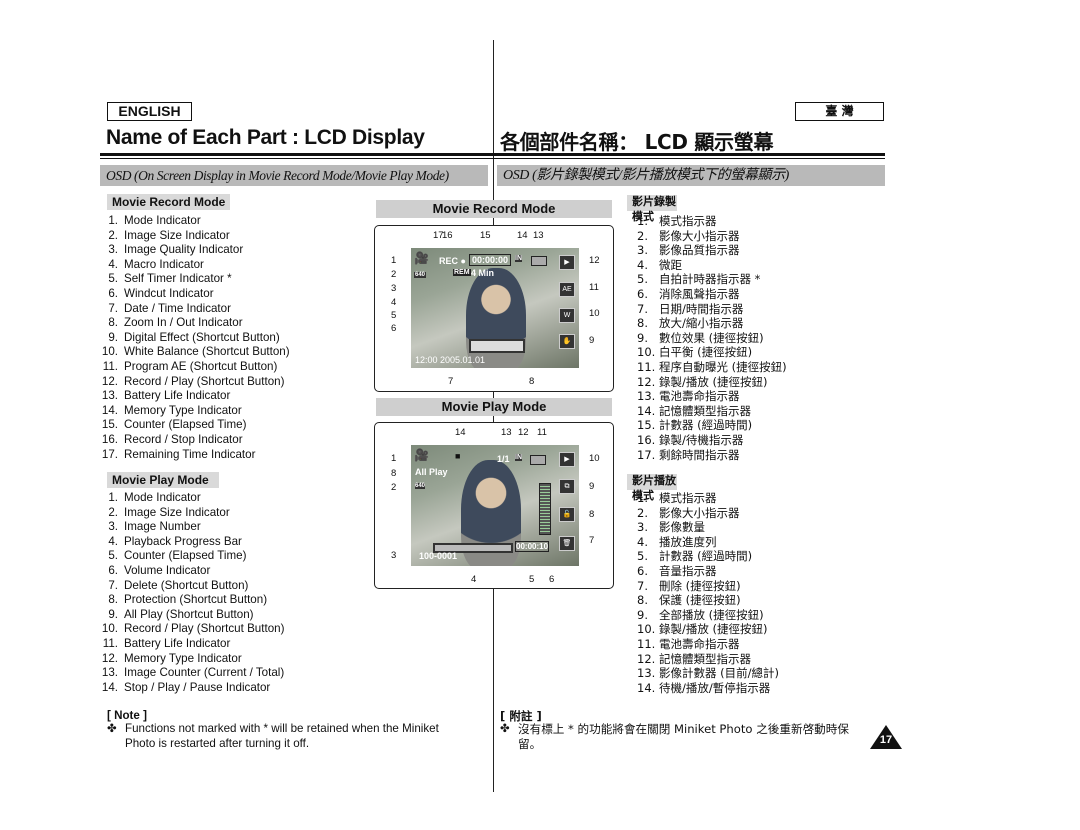  Describe the element at coordinates (460, 432) in the screenshot. I see `callout-14: 14` at that location.